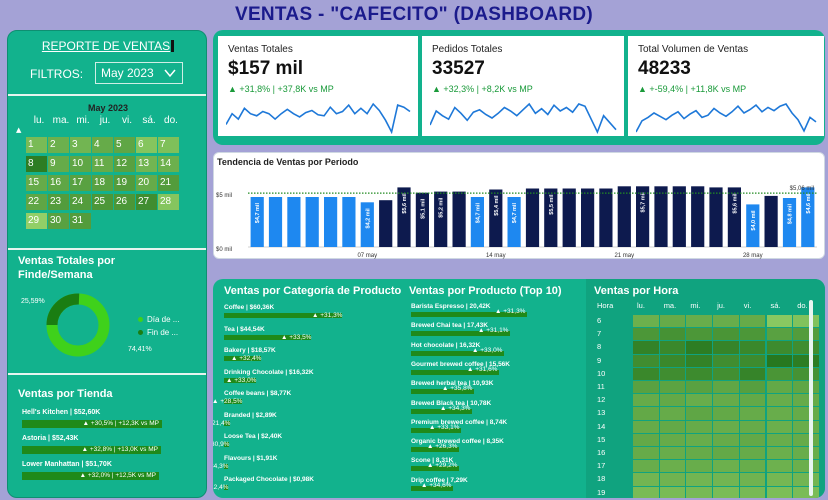  I want to click on list-item: Loose Tea | $2,40K▲ +30,9%, so click(297, 444).